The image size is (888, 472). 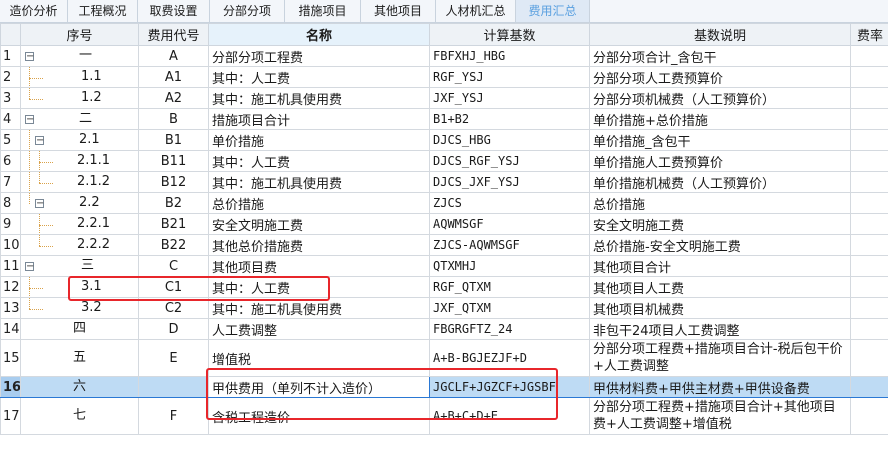 I want to click on table-row: 2 1.1 A1 其中：人工费 RGF_YSJ 分部分项人工费预算价, so click(x=444, y=77).